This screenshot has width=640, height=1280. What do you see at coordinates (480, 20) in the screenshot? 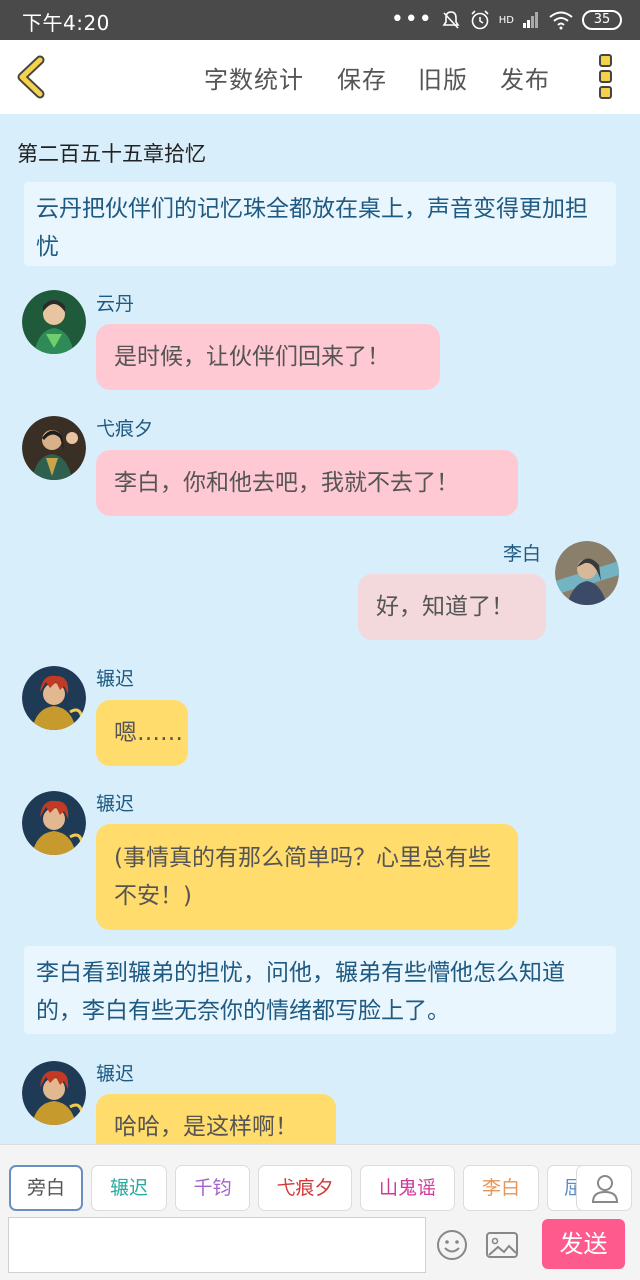
I see `alarm-icon` at bounding box center [480, 20].